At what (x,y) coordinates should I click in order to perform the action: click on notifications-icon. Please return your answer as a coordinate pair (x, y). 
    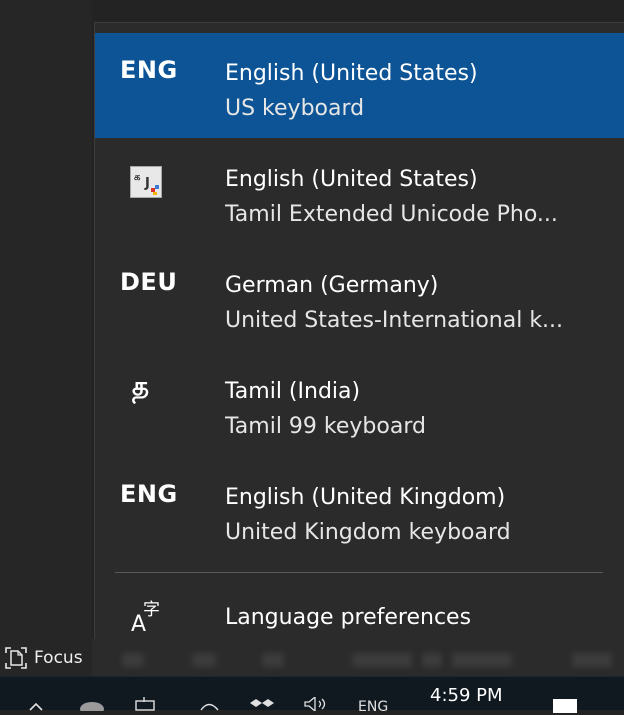
    Looking at the image, I should click on (565, 706).